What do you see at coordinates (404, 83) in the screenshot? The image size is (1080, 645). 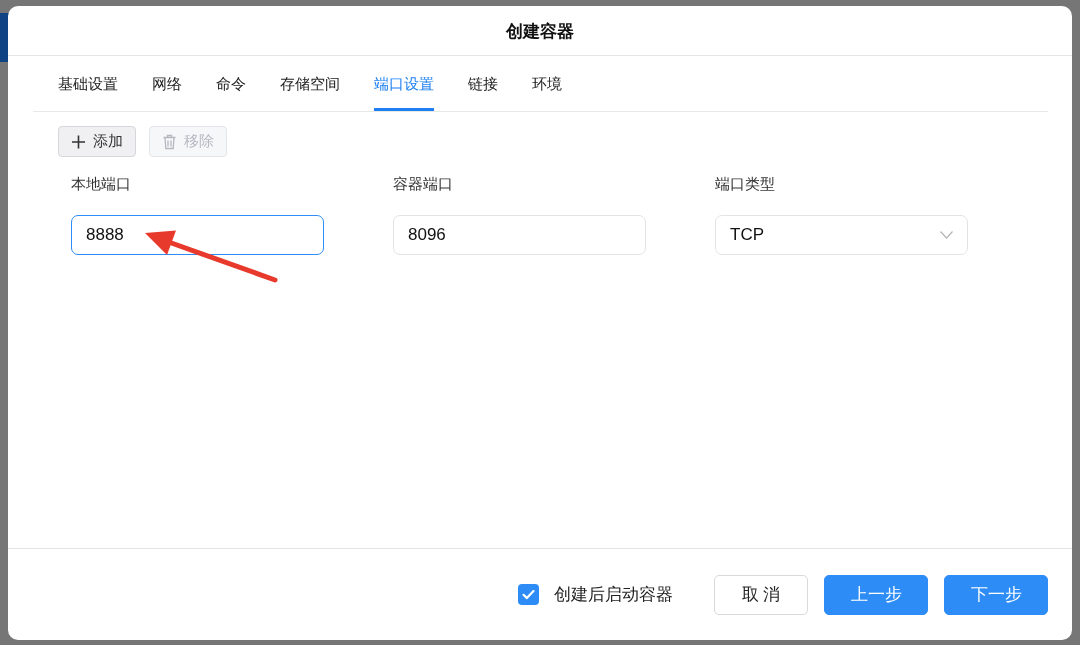 I see `tab: 端口设置` at bounding box center [404, 83].